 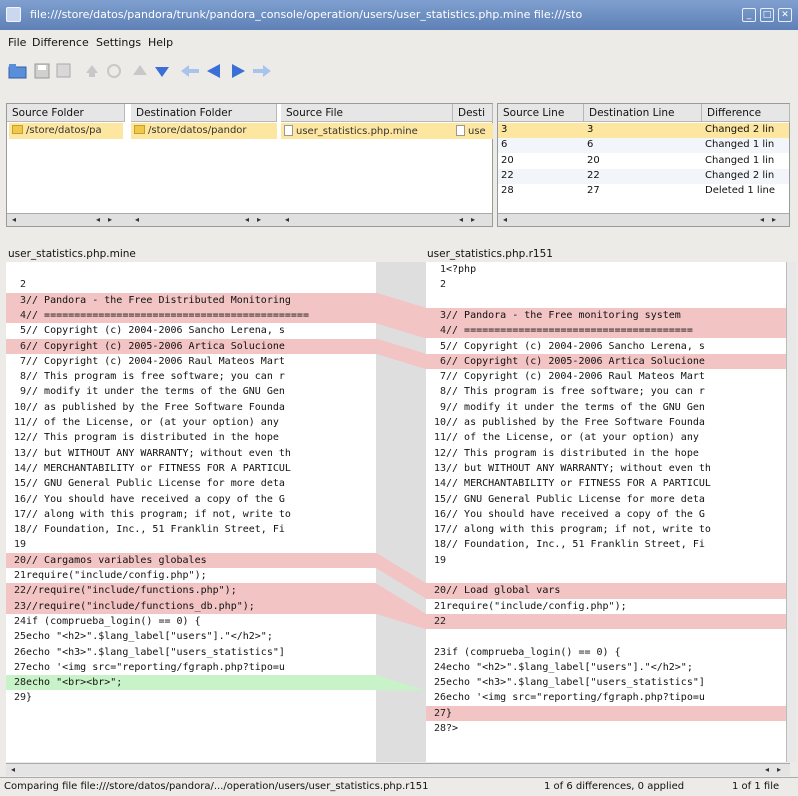 What do you see at coordinates (439, 484) in the screenshot?
I see `line-number: 14` at bounding box center [439, 484].